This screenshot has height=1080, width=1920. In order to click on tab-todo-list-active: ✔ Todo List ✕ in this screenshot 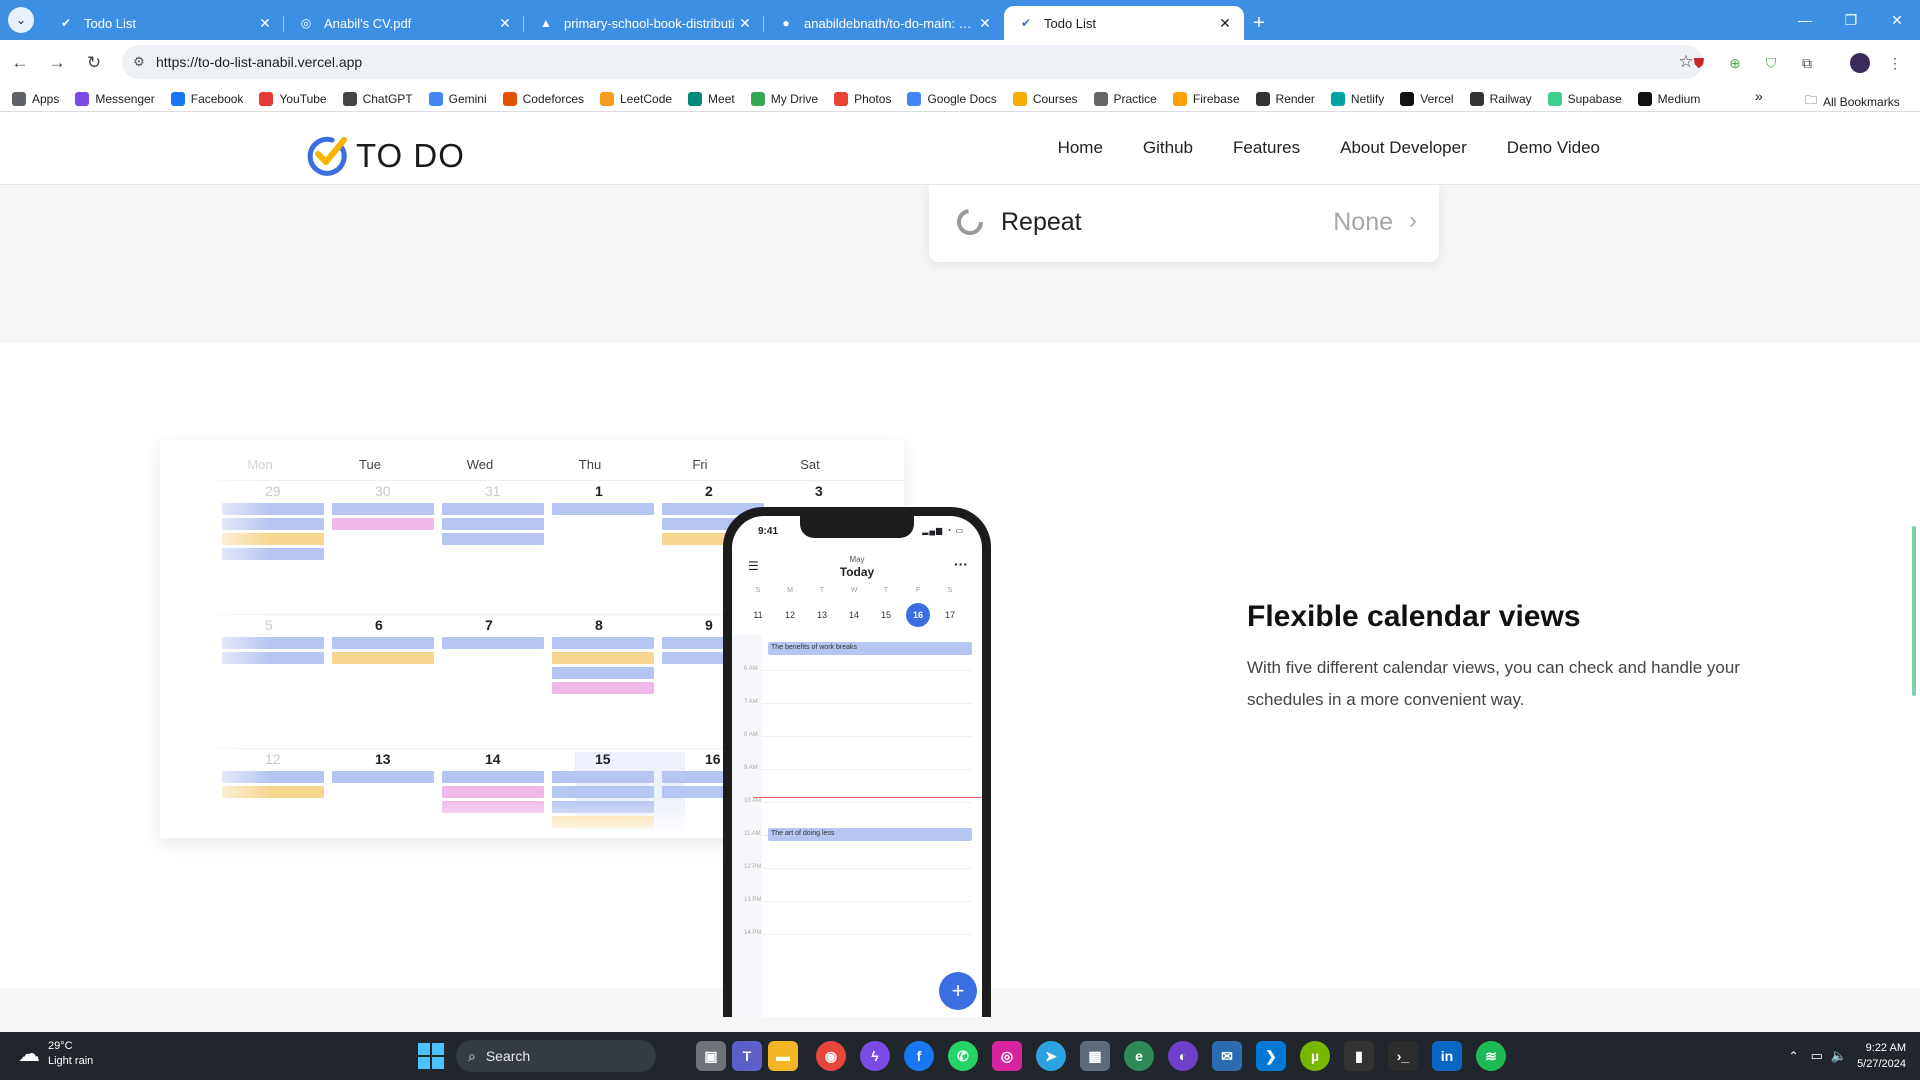, I will do `click(1124, 23)`.